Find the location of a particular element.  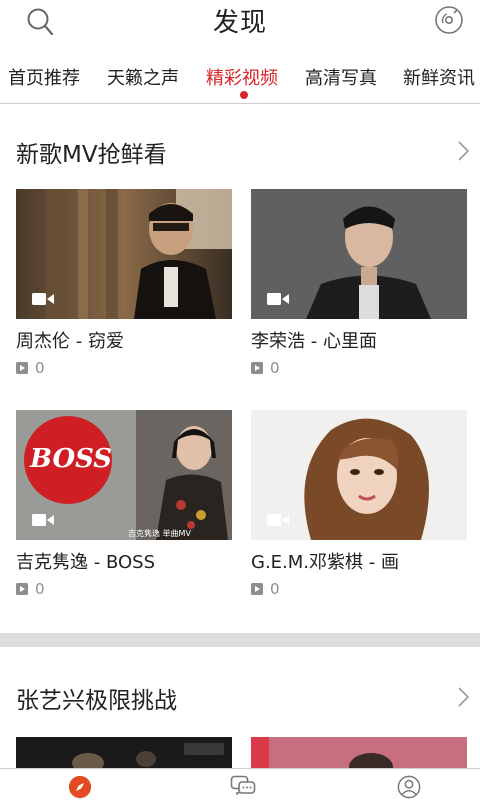

section-title: 新歌MV抢鲜看 is located at coordinates (91, 155).